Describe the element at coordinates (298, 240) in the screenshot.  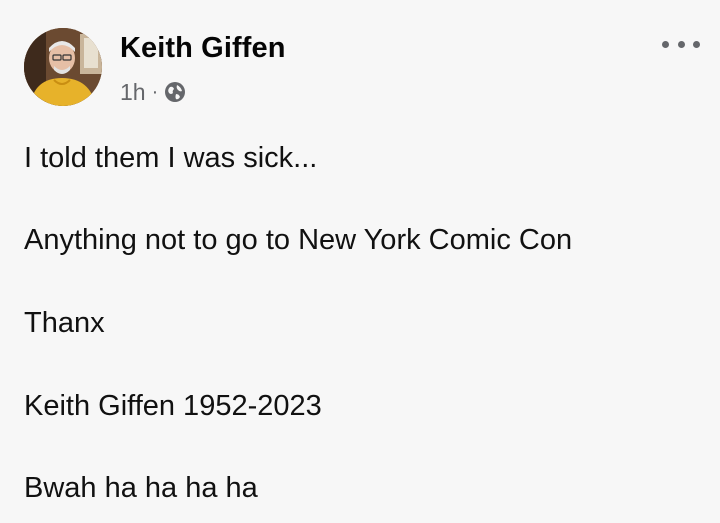
I see `post-text-line: Anything not to go to New York Comic Con` at that location.